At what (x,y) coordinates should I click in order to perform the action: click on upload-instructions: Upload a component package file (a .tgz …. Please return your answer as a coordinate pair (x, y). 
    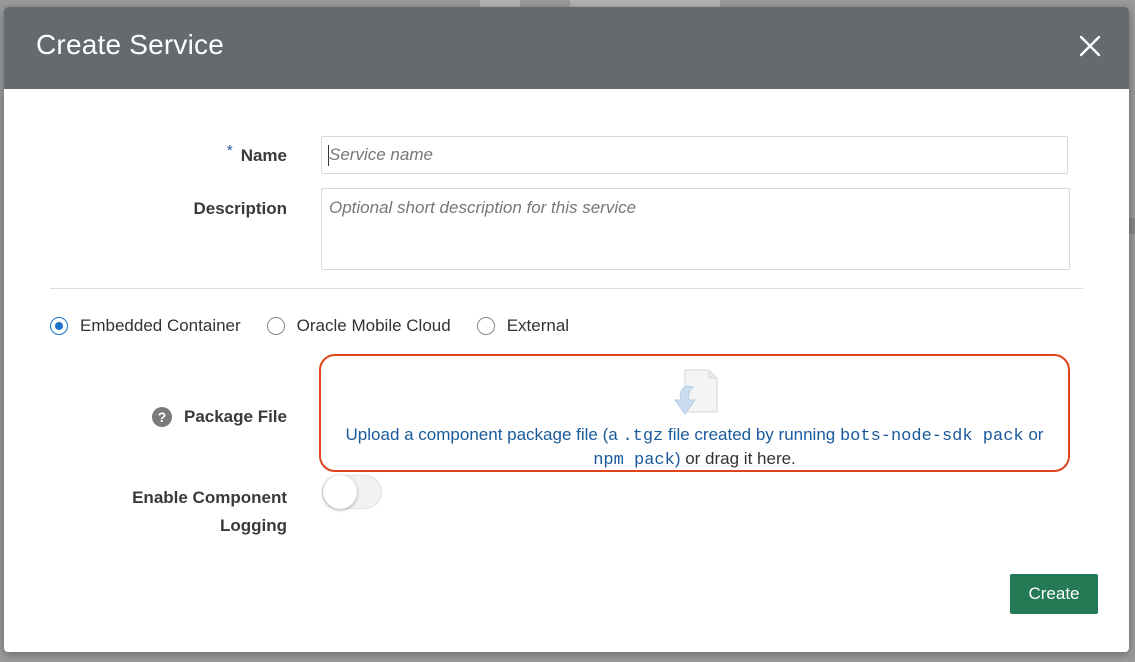
    Looking at the image, I should click on (694, 448).